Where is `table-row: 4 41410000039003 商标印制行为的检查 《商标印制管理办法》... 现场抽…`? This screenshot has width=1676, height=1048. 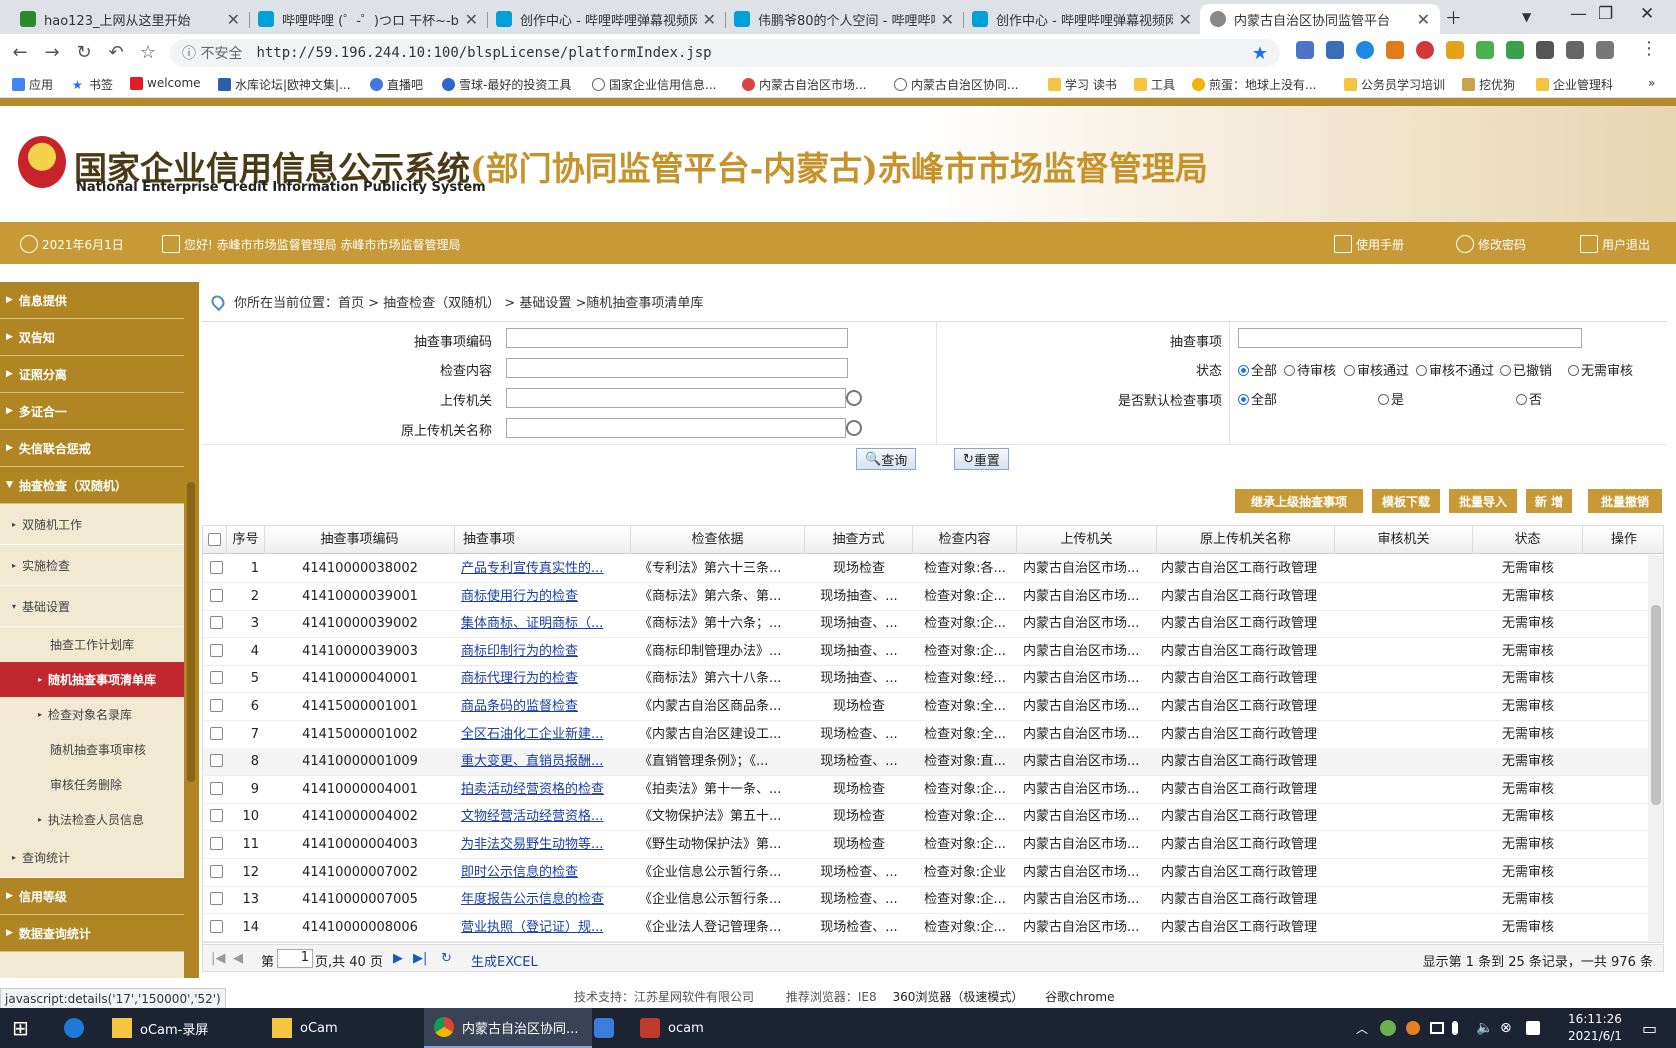 table-row: 4 41410000039003 商标印制行为的检查 《商标印制管理办法》... 现场抽… is located at coordinates (925, 652).